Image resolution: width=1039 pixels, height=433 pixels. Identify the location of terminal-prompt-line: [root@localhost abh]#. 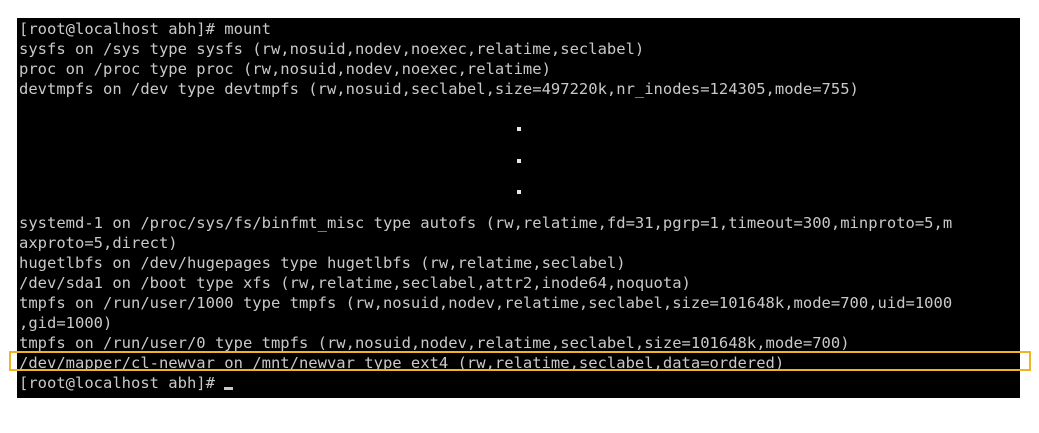
(126, 383).